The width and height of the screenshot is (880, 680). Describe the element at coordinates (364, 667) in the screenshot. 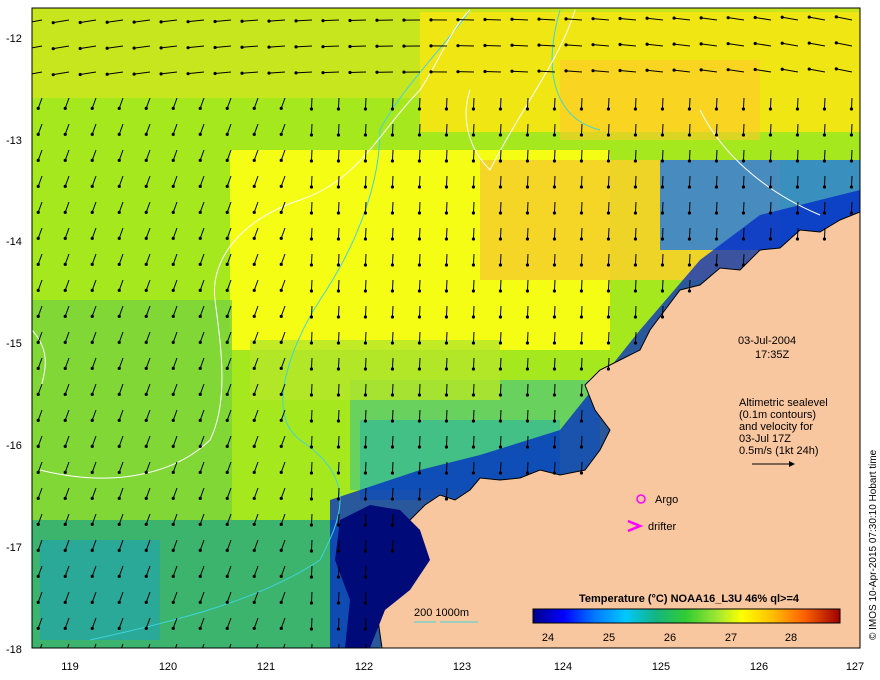

I see `lon-tick-label: 122` at that location.